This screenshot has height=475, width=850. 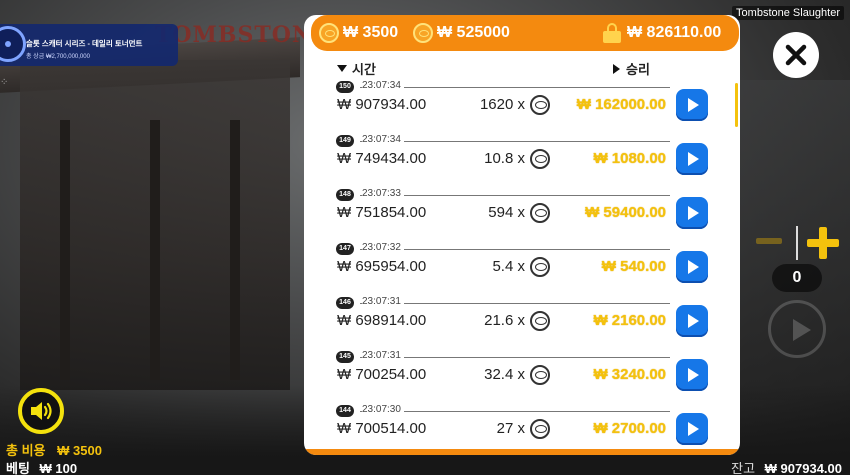 I want to click on bet: 베팅 ₩ 100, so click(x=41, y=466).